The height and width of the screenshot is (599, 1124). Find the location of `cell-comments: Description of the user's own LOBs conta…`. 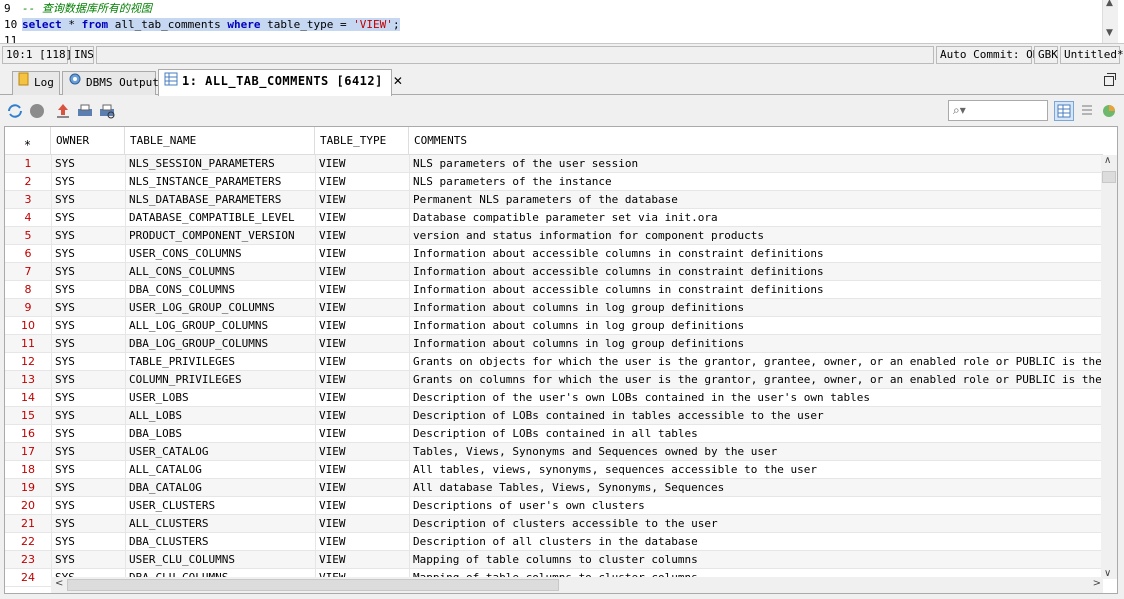

cell-comments: Description of the user's own LOBs conta… is located at coordinates (756, 398).